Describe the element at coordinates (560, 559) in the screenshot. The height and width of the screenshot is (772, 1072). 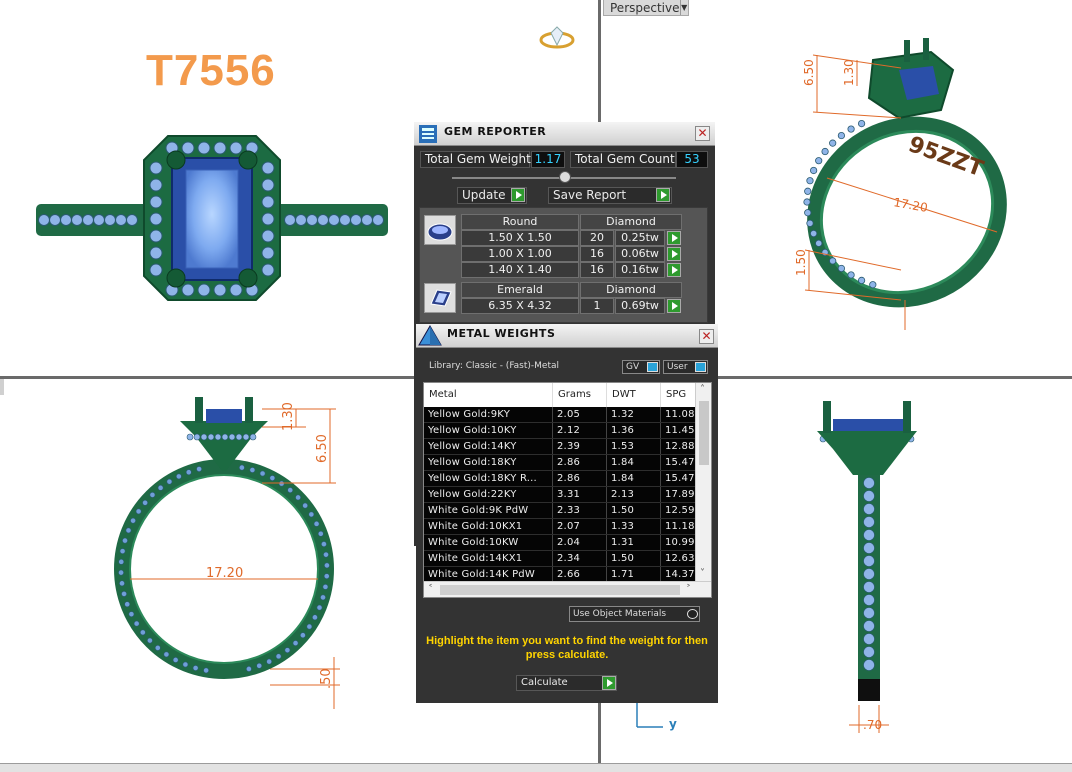
I see `table-row: White Gold:14KX1 2.34 1.50 12.63` at that location.